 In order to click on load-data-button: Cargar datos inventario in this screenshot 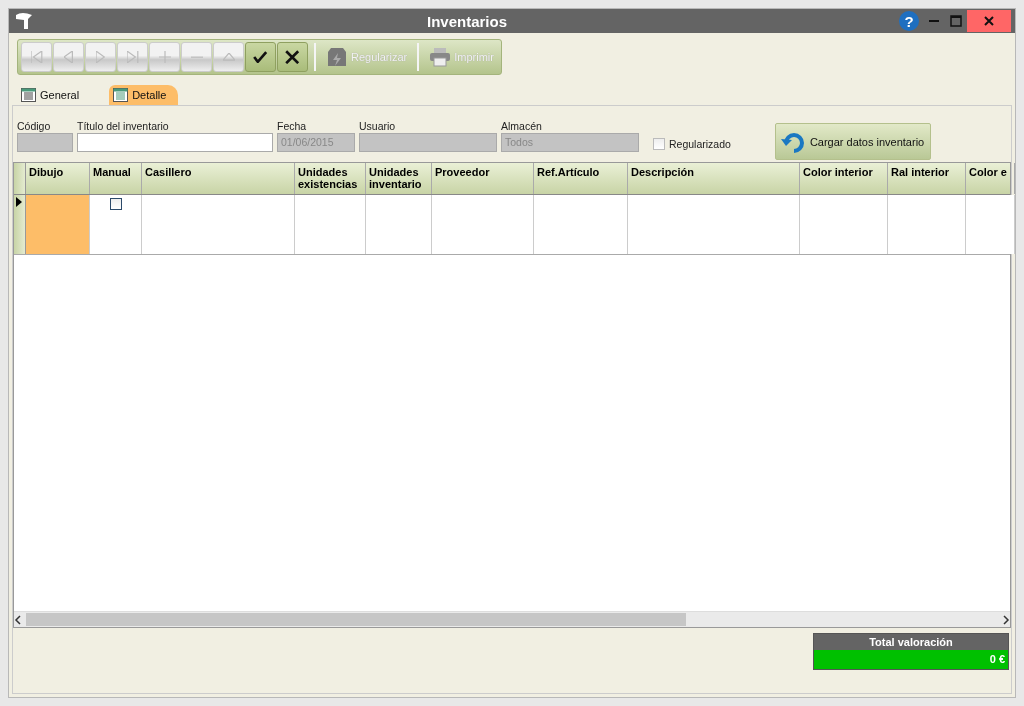, I will do `click(852, 141)`.